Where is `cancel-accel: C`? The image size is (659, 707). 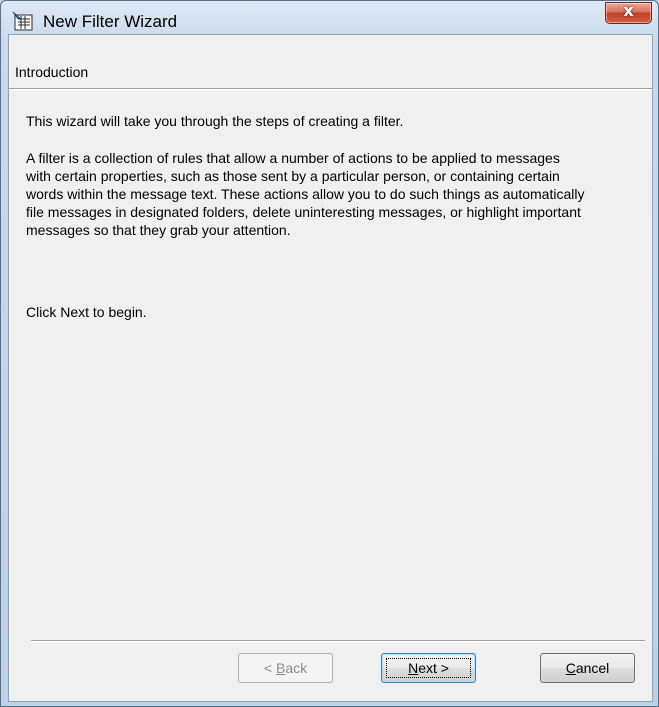
cancel-accel: C is located at coordinates (570, 668).